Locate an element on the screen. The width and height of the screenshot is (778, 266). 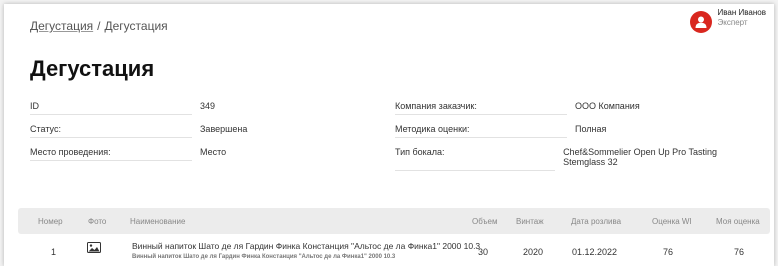
info-label: Место проведения: is located at coordinates (115, 154).